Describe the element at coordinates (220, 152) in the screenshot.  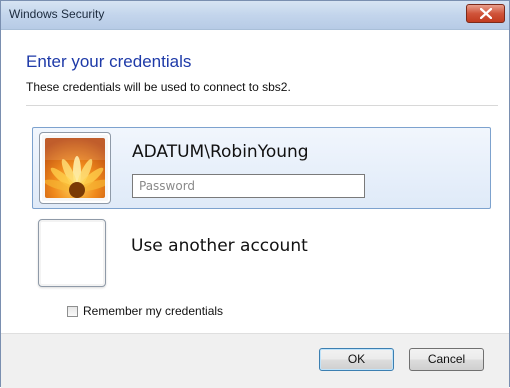
I see `account-name: ADATUM\RobinYoung` at that location.